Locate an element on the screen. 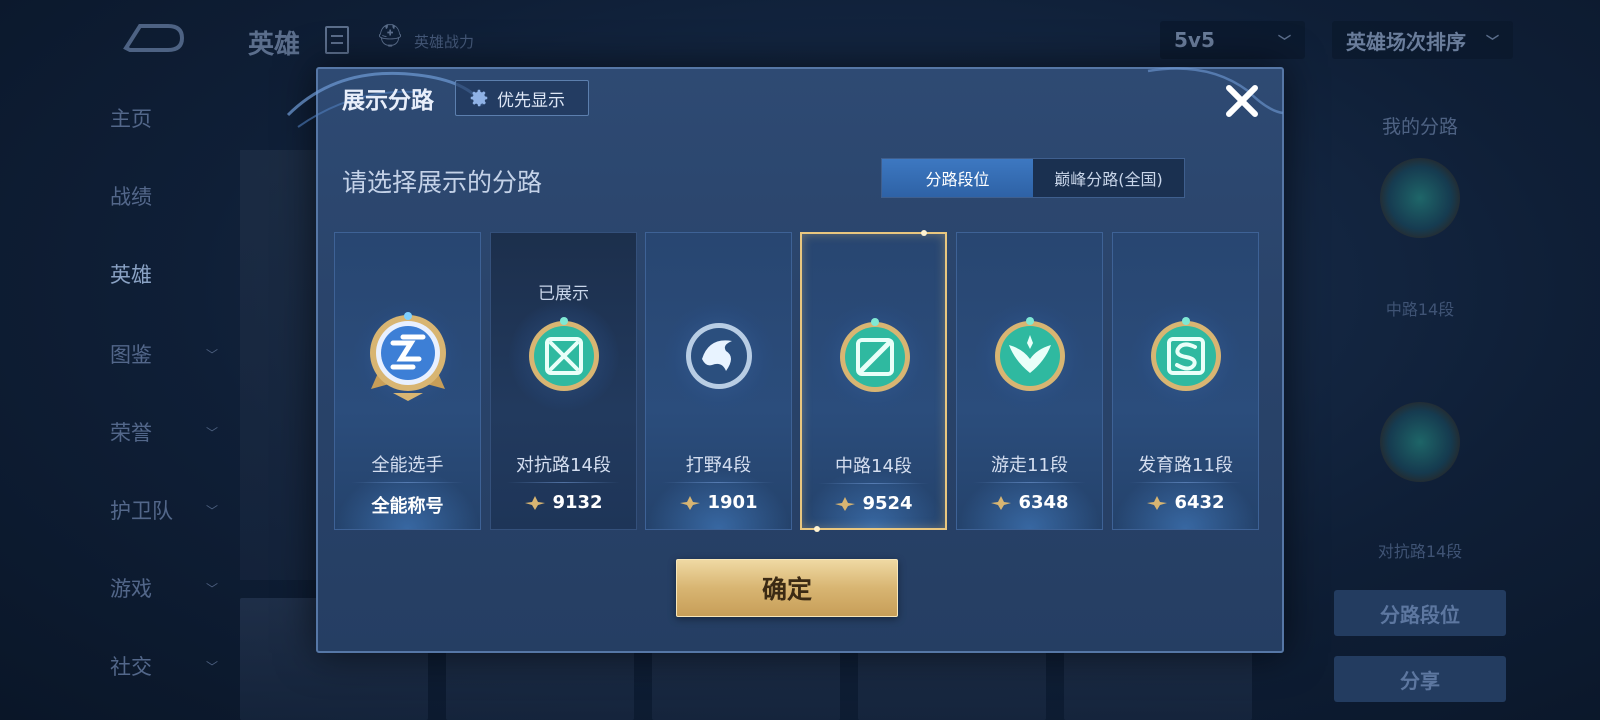 The image size is (1600, 720). sort-select-value: 英雄场次排序 is located at coordinates (1406, 41).